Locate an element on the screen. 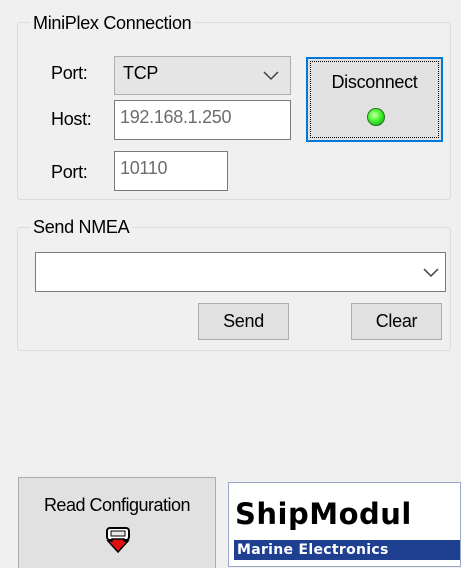 The width and height of the screenshot is (461, 568). port-number-label: Port: is located at coordinates (69, 172).